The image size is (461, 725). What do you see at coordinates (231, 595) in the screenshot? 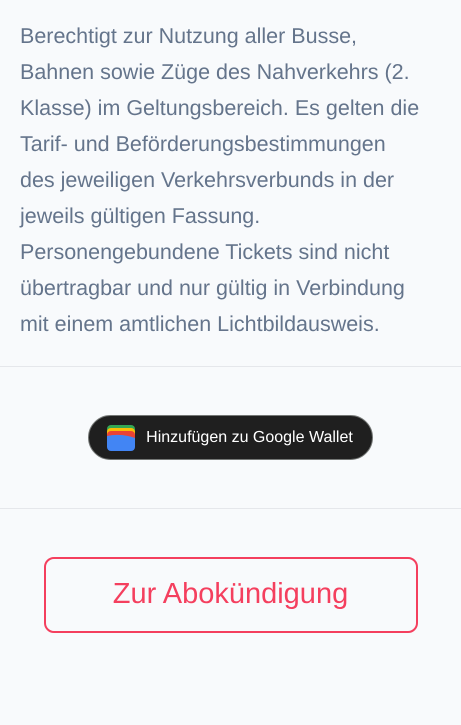
I see `cancel-subscription-button: Zur Abokündigung` at bounding box center [231, 595].